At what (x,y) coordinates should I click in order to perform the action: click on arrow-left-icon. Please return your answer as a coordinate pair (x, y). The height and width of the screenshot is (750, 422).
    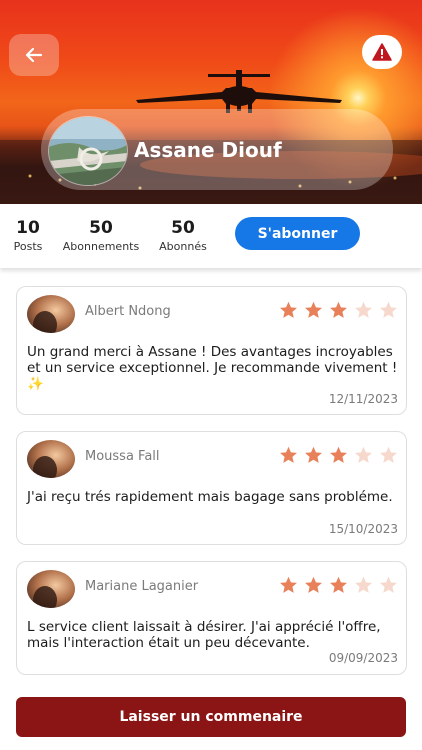
    Looking at the image, I should click on (34, 55).